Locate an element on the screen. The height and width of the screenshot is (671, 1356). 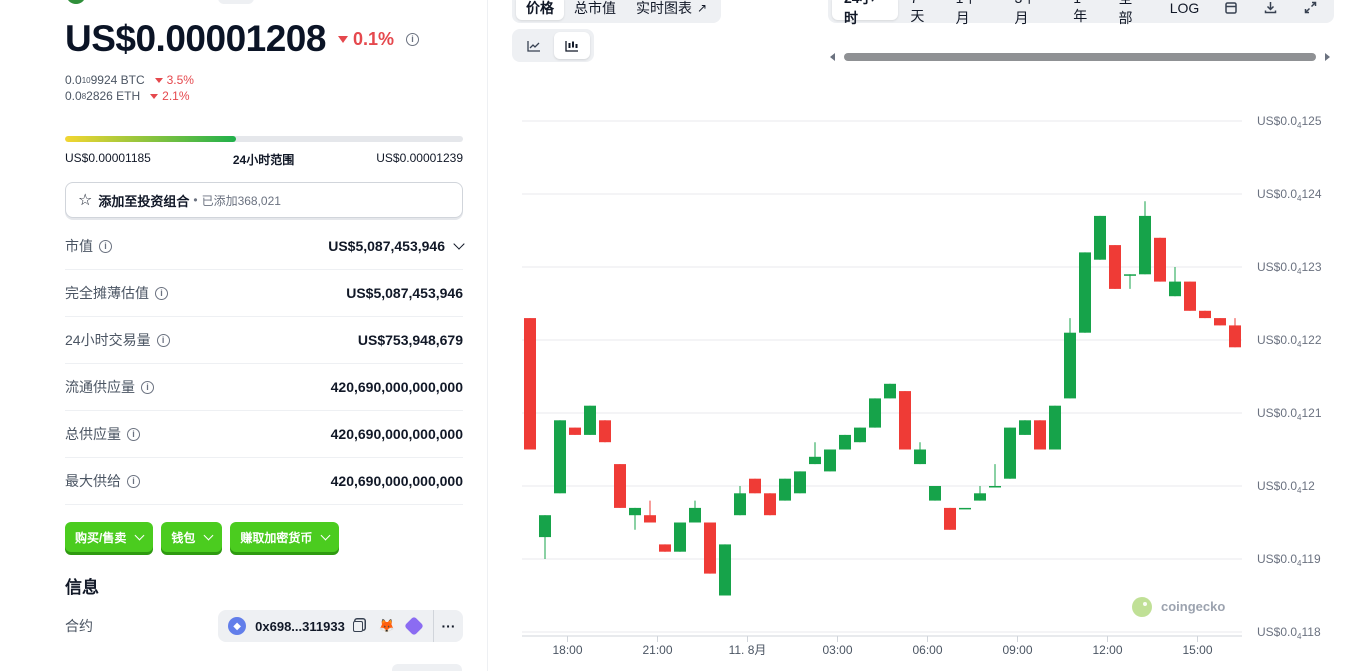
stat-label-text: 流通供应量 is located at coordinates (100, 387).